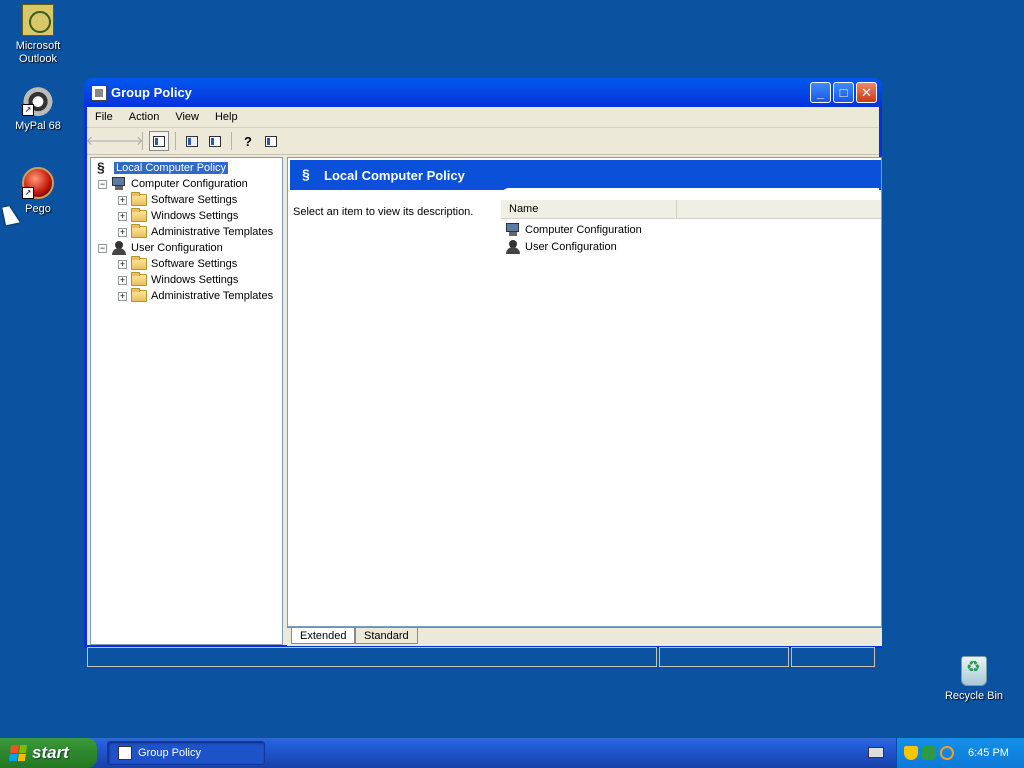 This screenshot has height=768, width=1024. What do you see at coordinates (271, 141) in the screenshot?
I see `show-hide-action-pane-icon` at bounding box center [271, 141].